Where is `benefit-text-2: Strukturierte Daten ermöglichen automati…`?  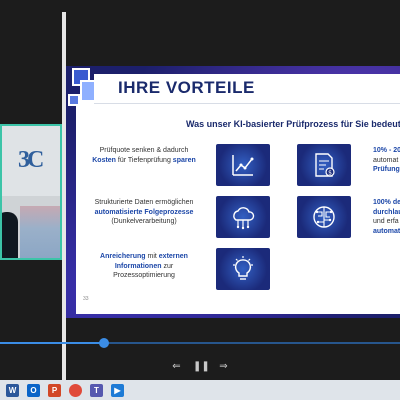
benefit-text-2: Strukturierte Daten ermöglichen automati… is located at coordinates (144, 212).